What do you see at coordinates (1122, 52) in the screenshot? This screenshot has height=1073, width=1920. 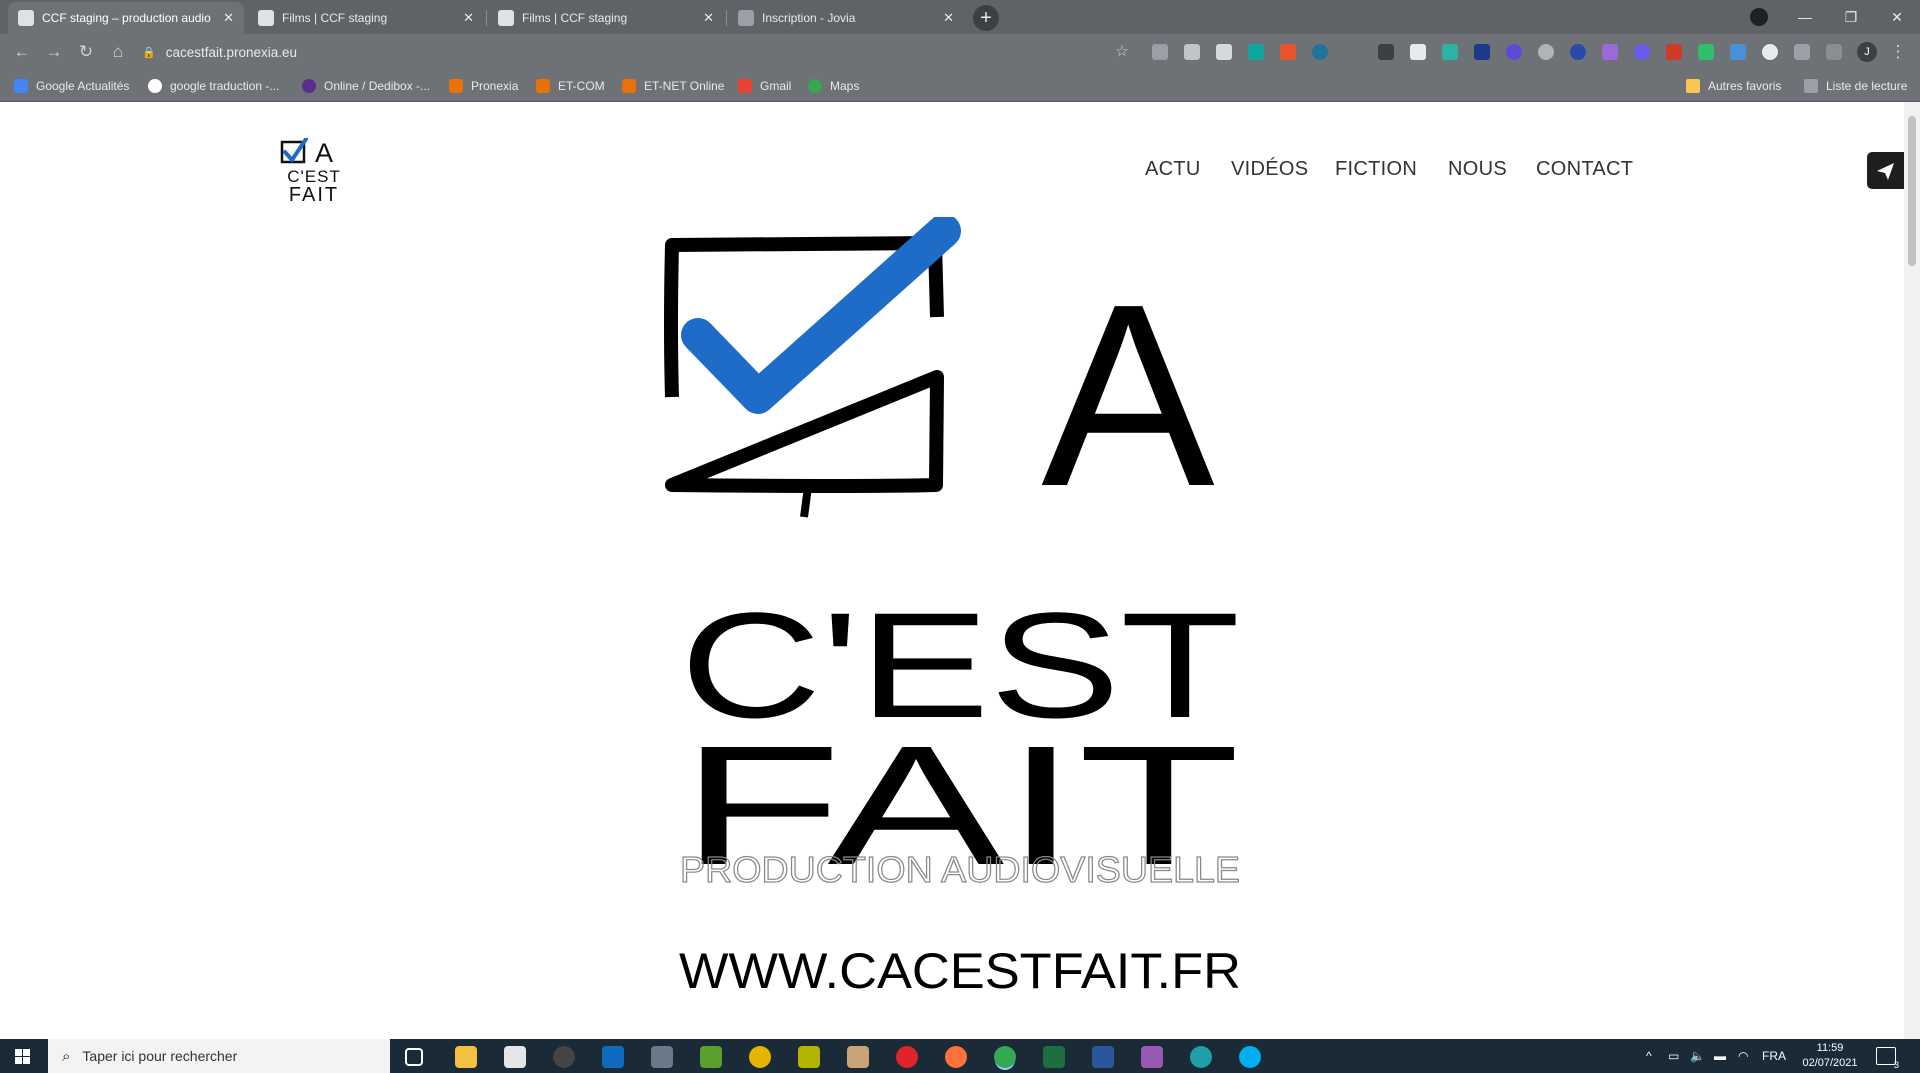 I see `bookmark-star-icon: ☆` at bounding box center [1122, 52].